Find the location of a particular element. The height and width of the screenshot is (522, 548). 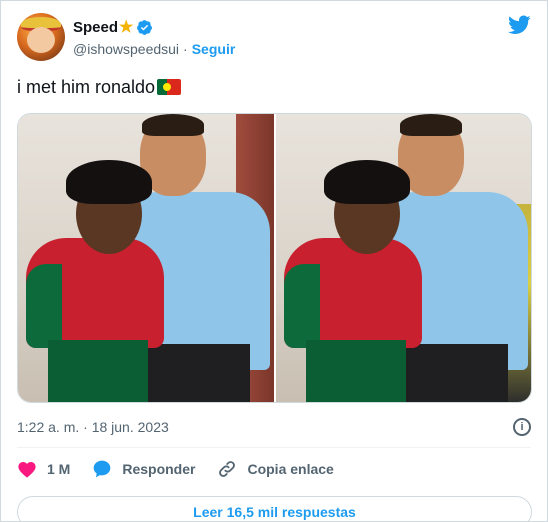

display-name: Speed is located at coordinates (95, 27).